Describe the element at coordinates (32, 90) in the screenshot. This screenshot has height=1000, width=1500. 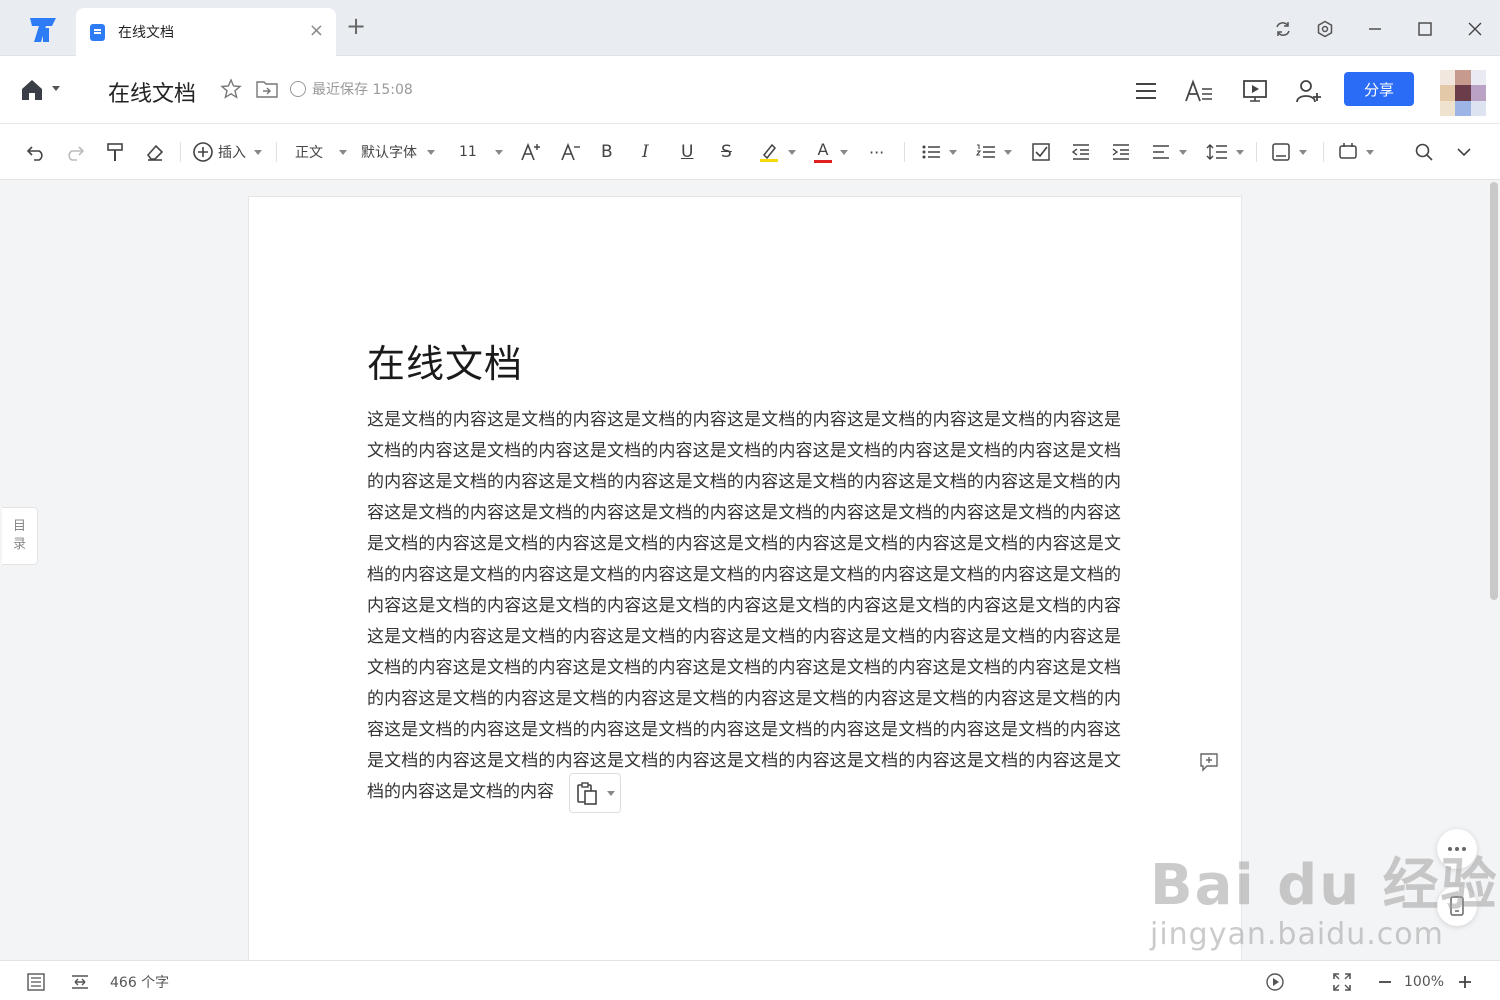
I see `home-icon` at that location.